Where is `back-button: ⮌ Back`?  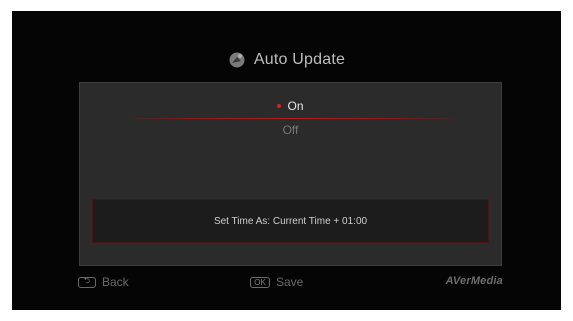 back-button: ⮌ Back is located at coordinates (103, 282).